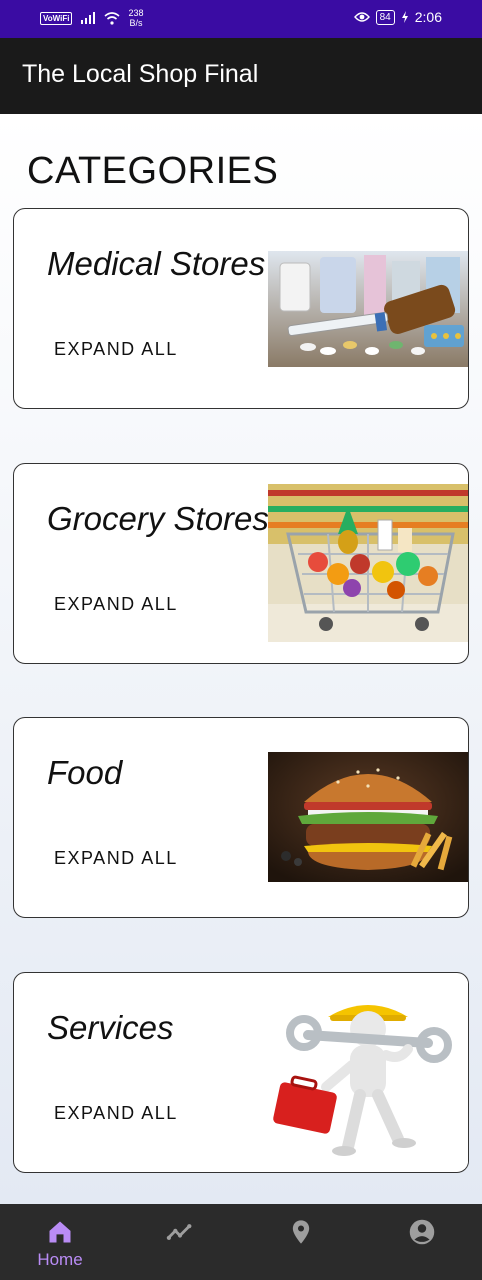  I want to click on app-bar: The Local Shop Final, so click(241, 76).